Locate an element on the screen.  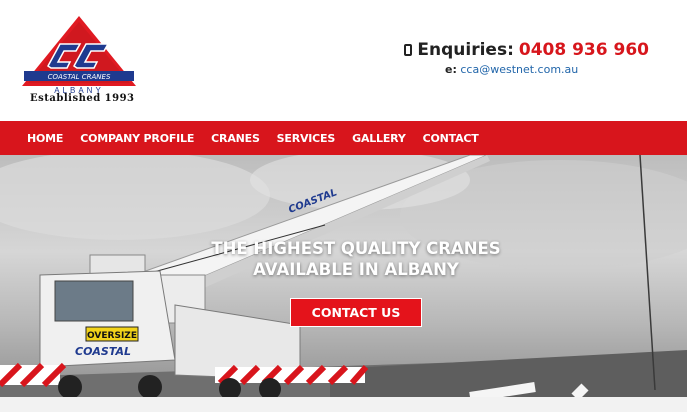
nav-services: SERVICES is located at coordinates (306, 138).